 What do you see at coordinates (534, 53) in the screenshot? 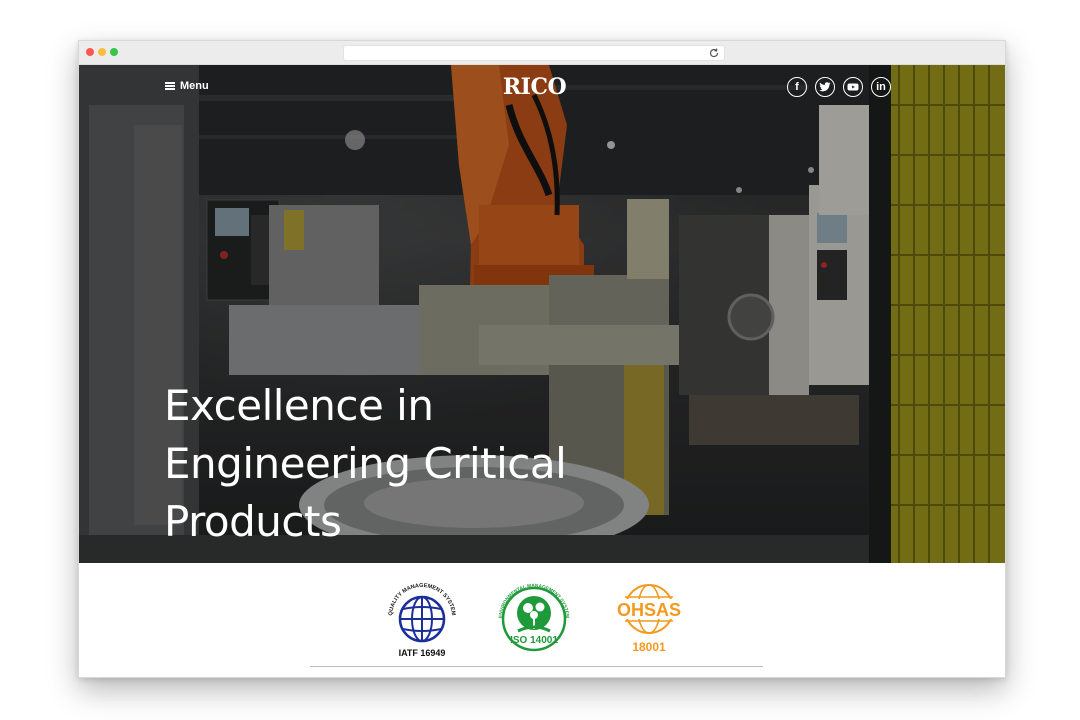
I see `address-bar` at bounding box center [534, 53].